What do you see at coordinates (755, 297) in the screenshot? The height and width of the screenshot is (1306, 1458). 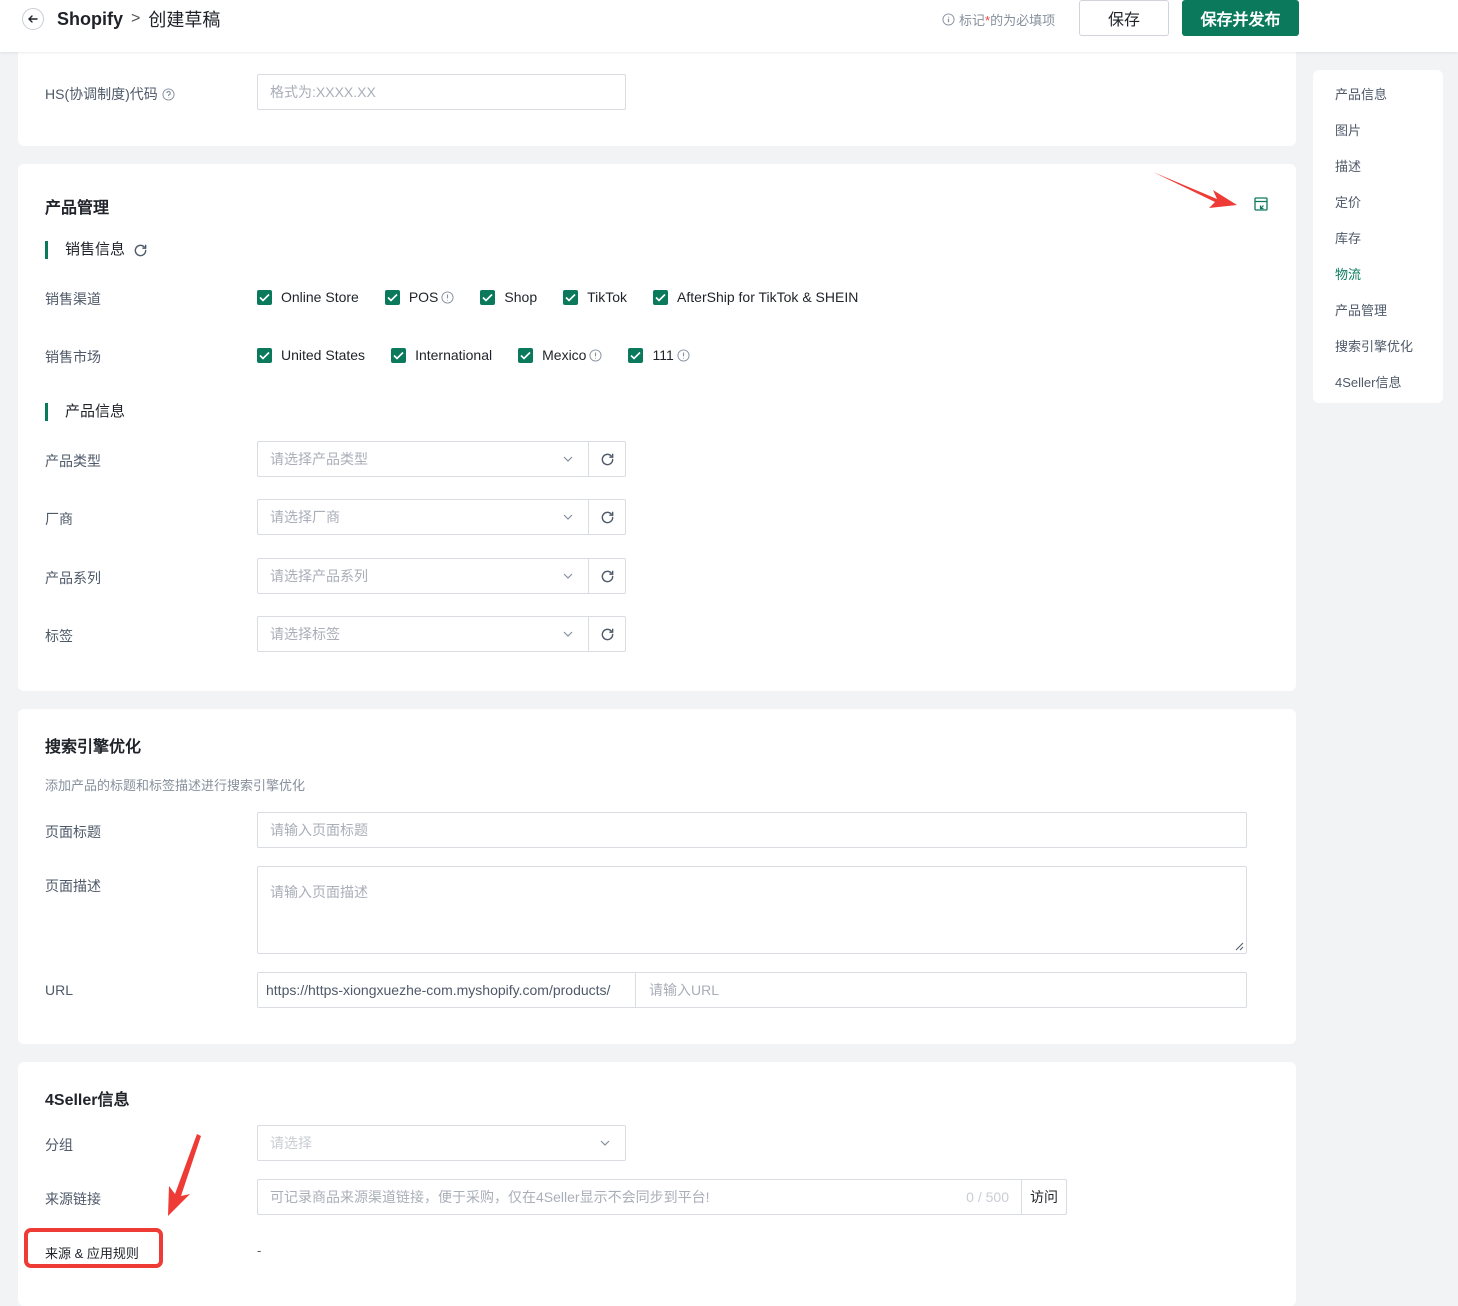 I see `channel-checkbox-aftership: AfterShip for TikTok & SHEIN` at bounding box center [755, 297].